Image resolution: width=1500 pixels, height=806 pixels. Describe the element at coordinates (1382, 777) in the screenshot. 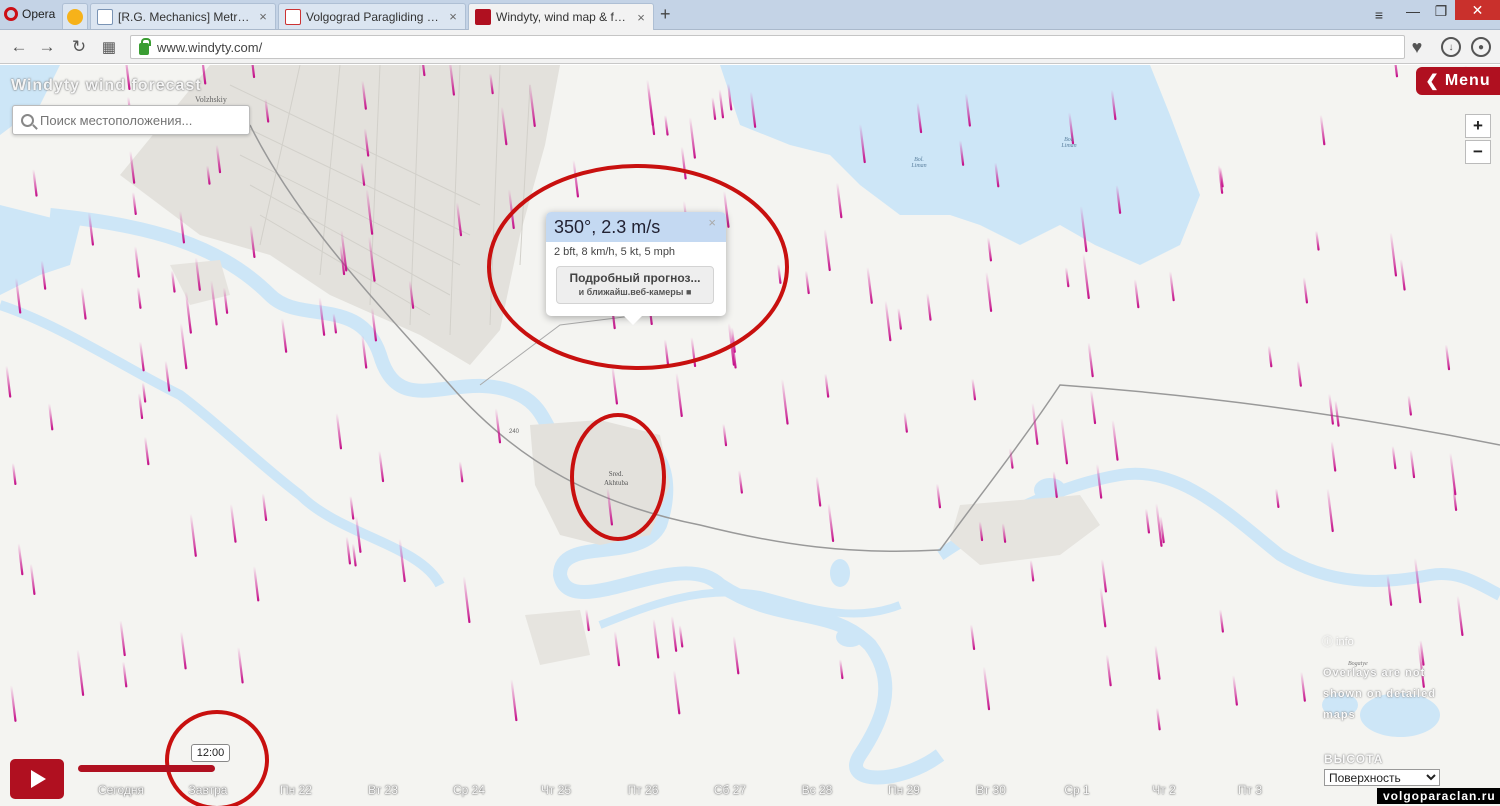

I see `height-select: Поверхность` at that location.